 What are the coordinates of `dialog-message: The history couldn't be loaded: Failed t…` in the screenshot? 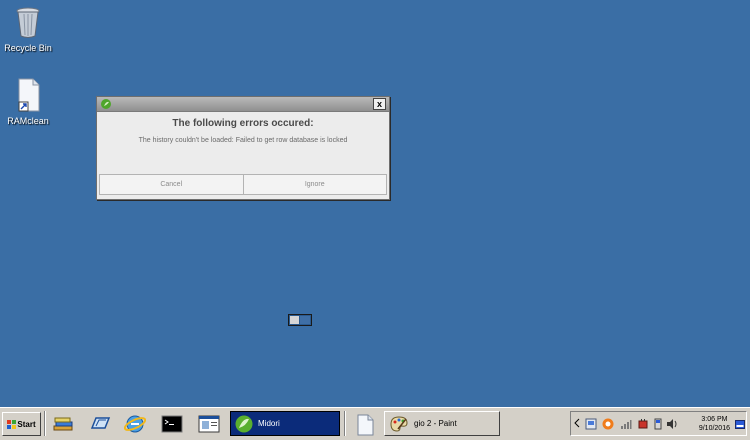 It's located at (243, 140).